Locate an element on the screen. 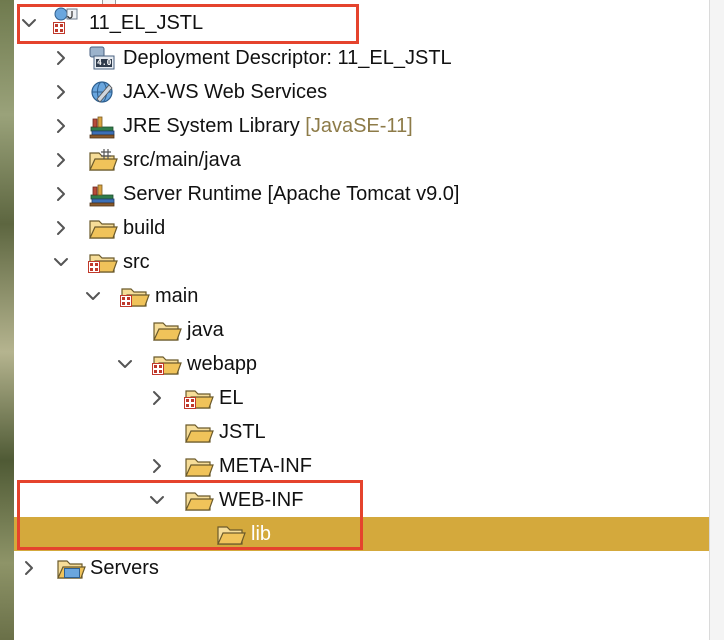 This screenshot has height=640, width=724. tree-item-label: Server Runtime [Apache Tomcat v9.0] is located at coordinates (291, 194).